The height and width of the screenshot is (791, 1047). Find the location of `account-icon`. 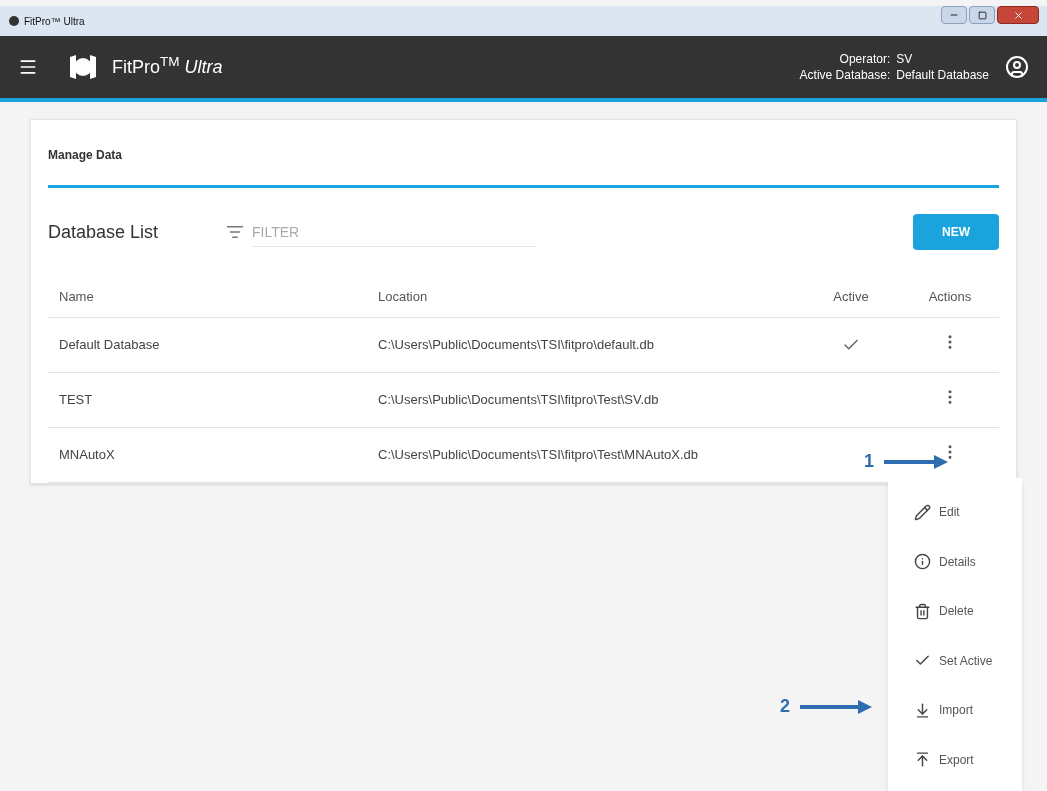

account-icon is located at coordinates (1017, 67).